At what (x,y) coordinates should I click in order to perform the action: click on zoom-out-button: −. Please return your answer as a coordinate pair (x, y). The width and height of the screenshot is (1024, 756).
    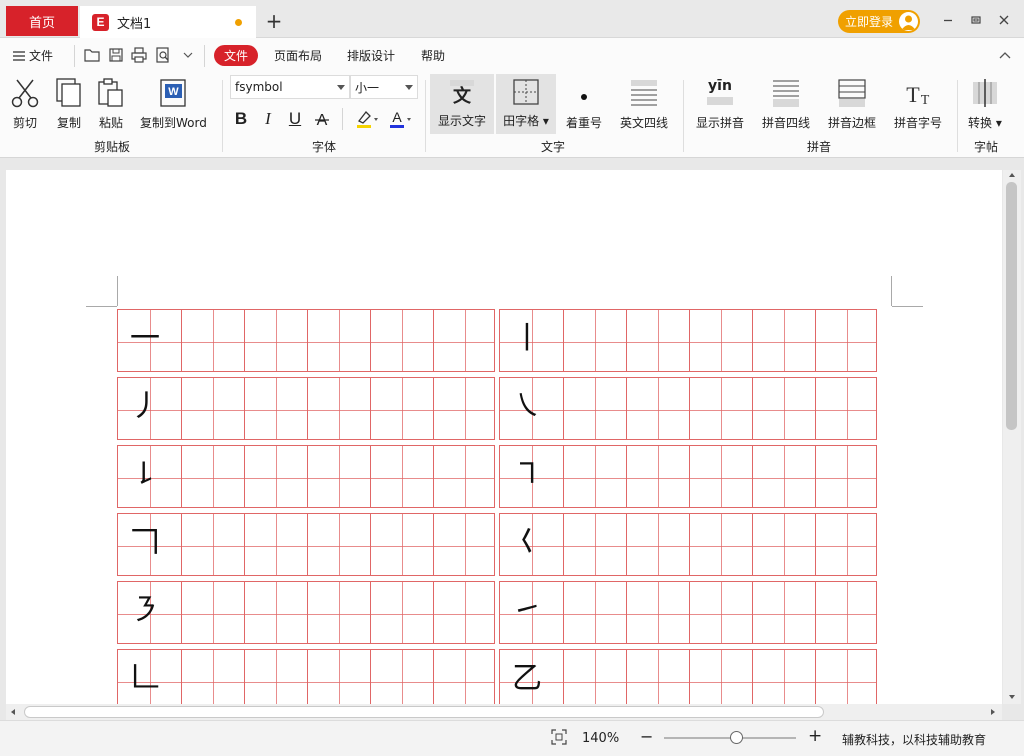
    Looking at the image, I should click on (646, 736).